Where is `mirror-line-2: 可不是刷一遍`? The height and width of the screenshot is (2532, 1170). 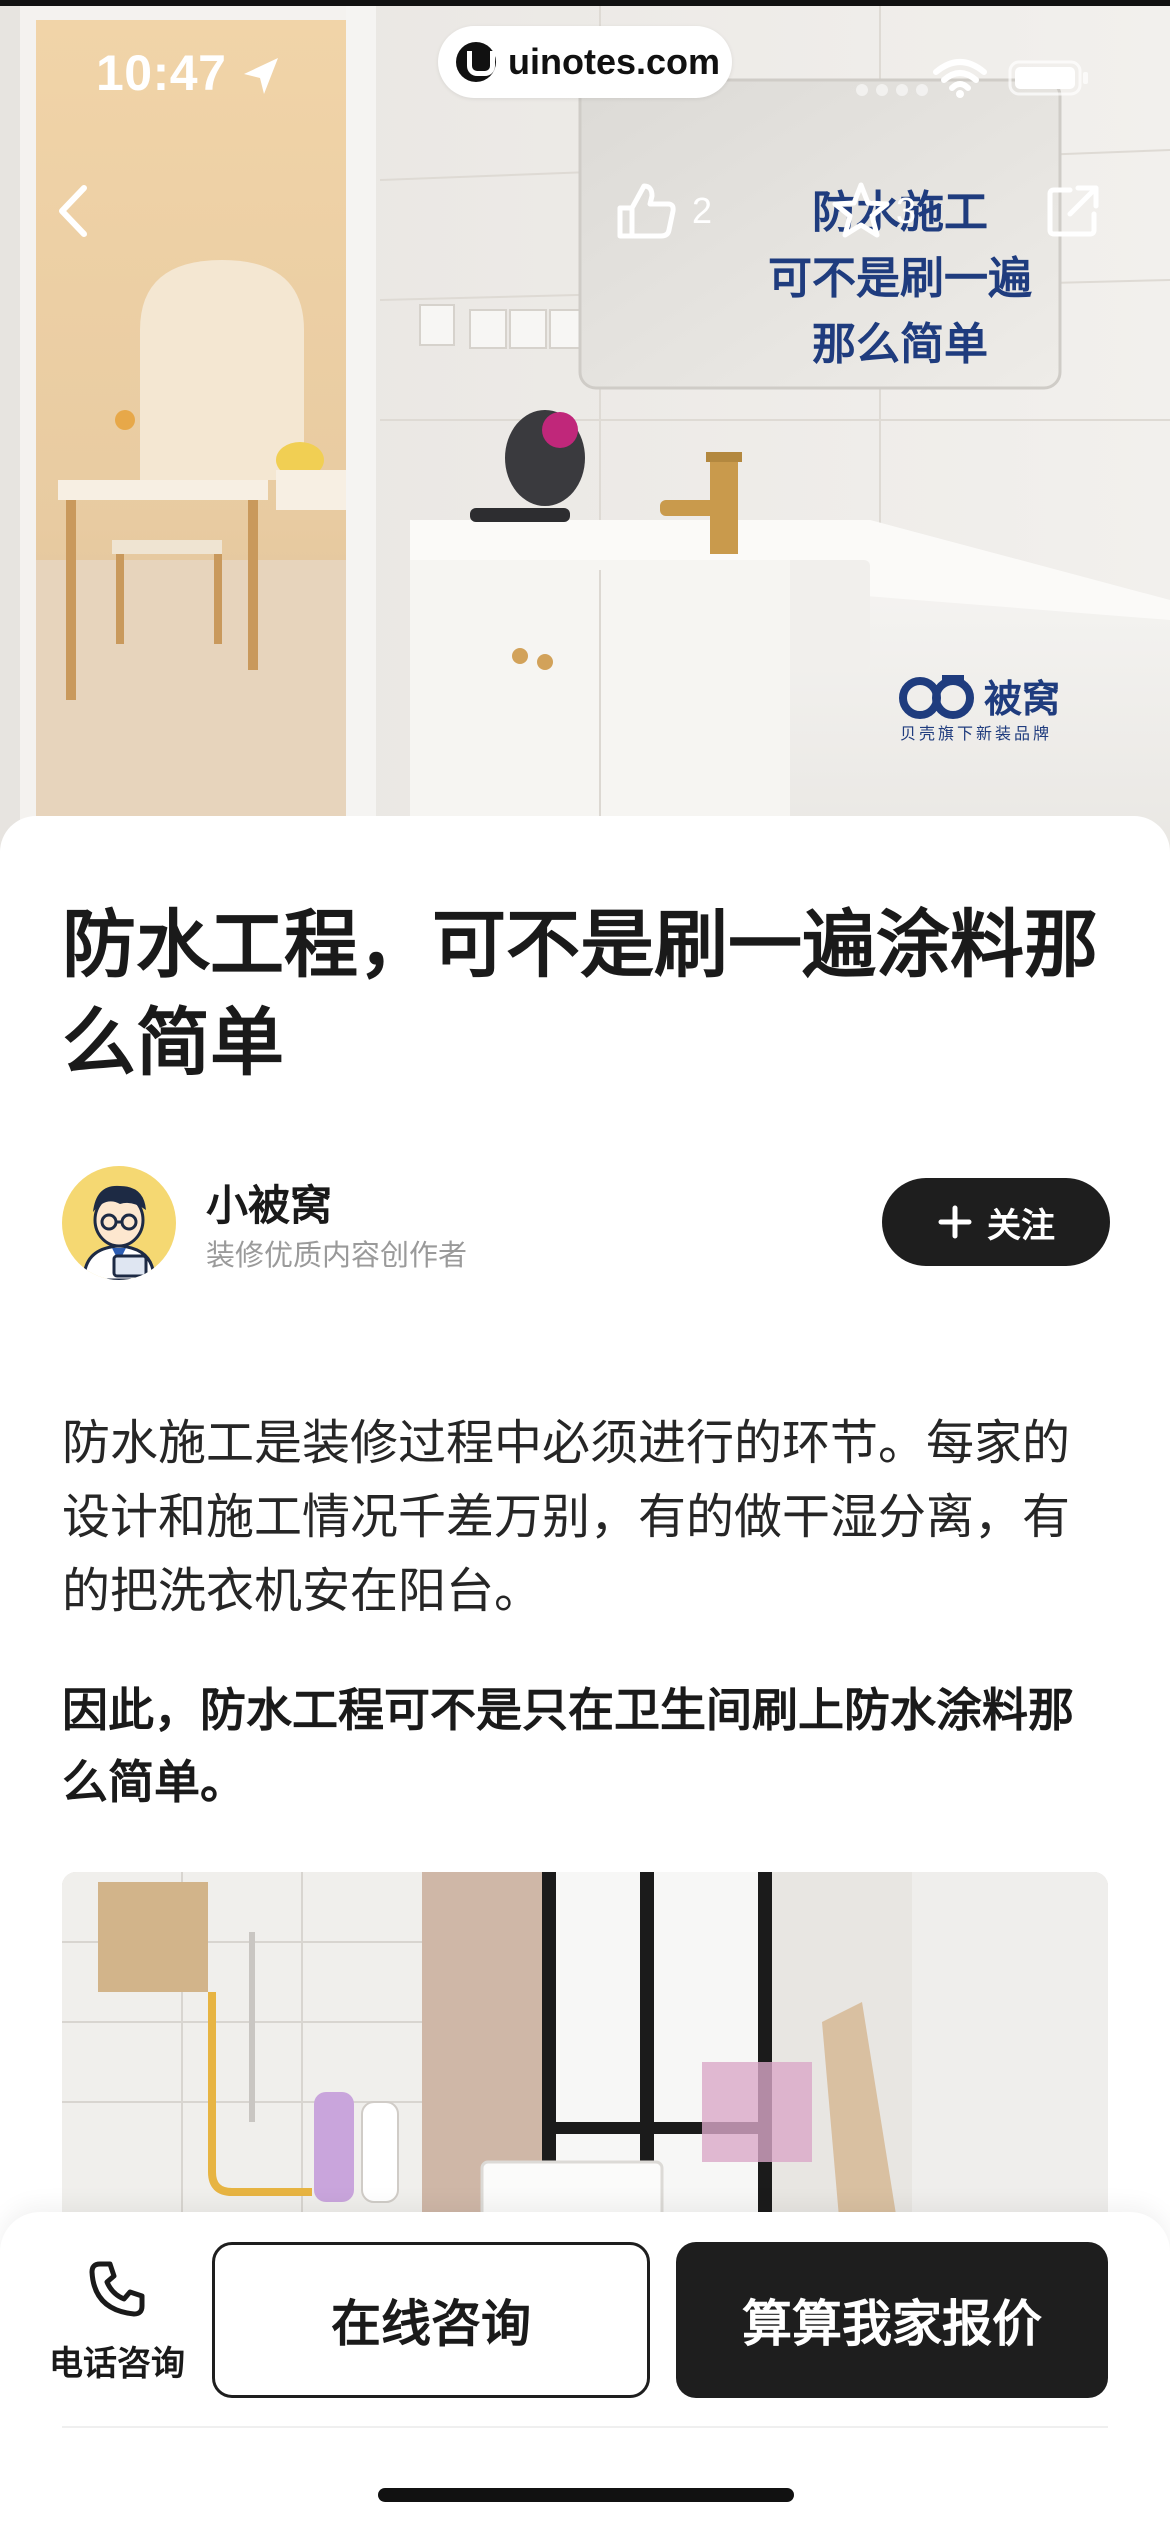 mirror-line-2: 可不是刷一遍 is located at coordinates (900, 278).